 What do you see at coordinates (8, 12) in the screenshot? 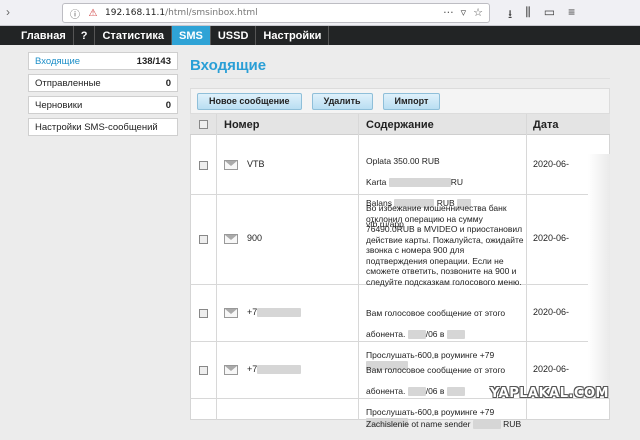
I see `overflow-icon: ›` at bounding box center [8, 12].